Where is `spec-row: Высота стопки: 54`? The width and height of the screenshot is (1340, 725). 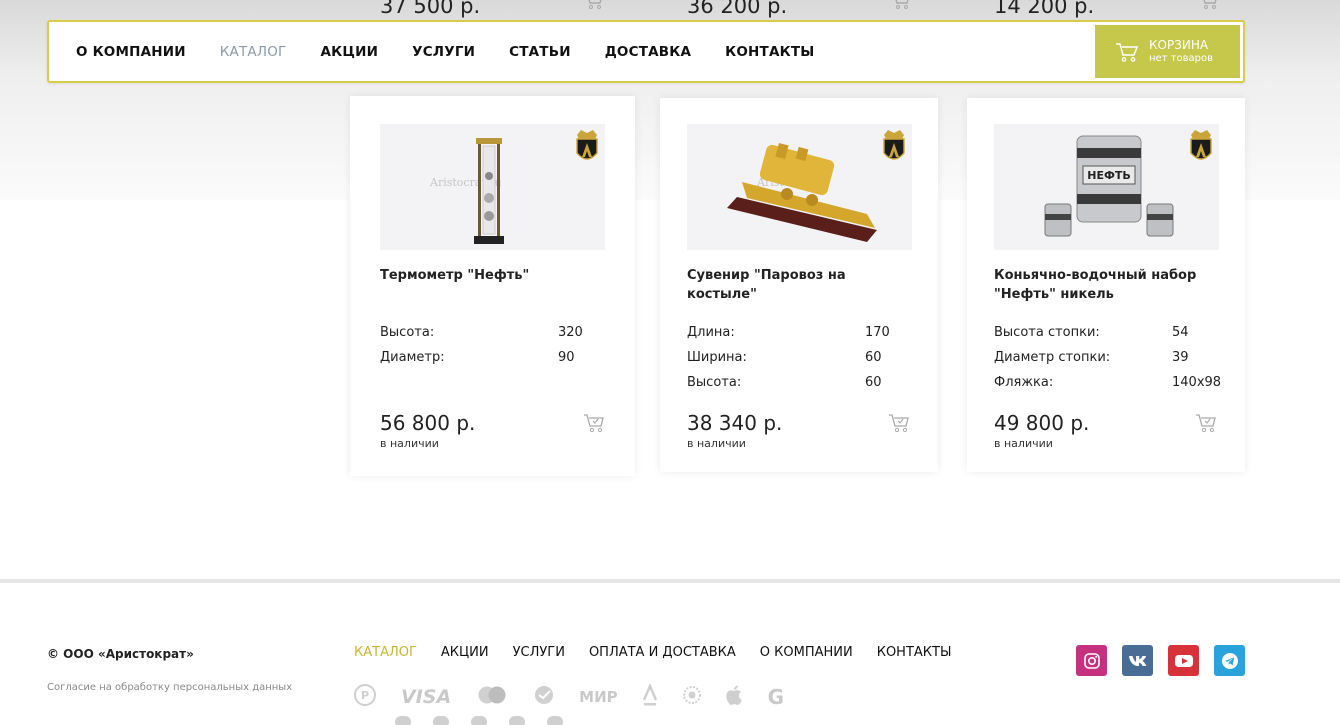 spec-row: Высота стопки: 54 is located at coordinates (1109, 337).